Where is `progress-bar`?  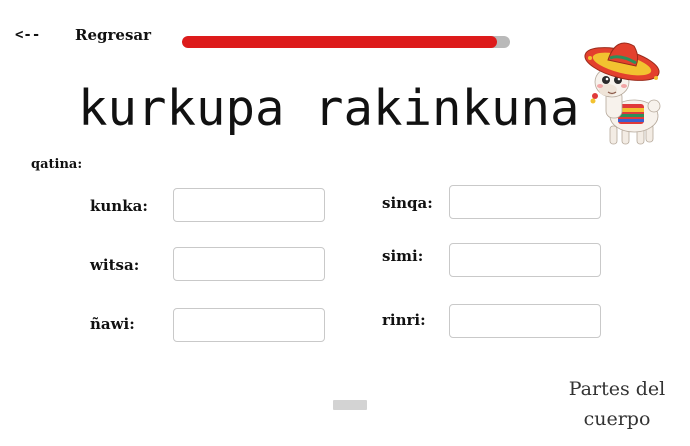
progress-bar is located at coordinates (346, 42).